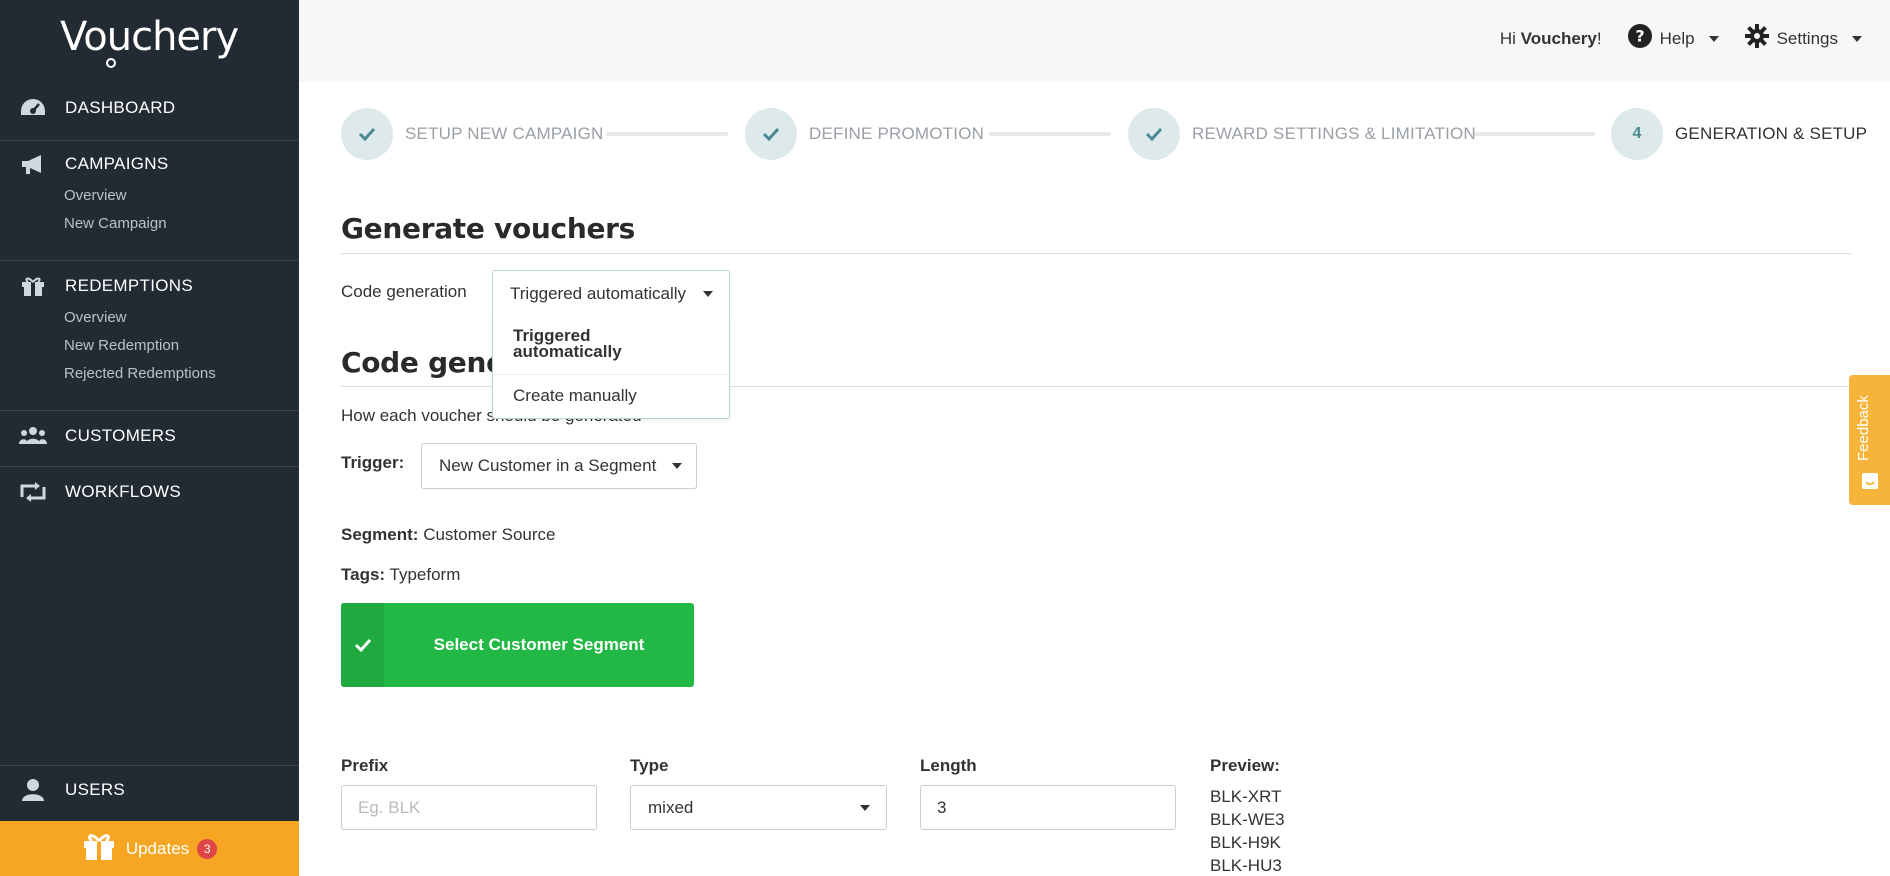  Describe the element at coordinates (1771, 133) in the screenshot. I see `step-label: GENERATION & SETUP` at that location.